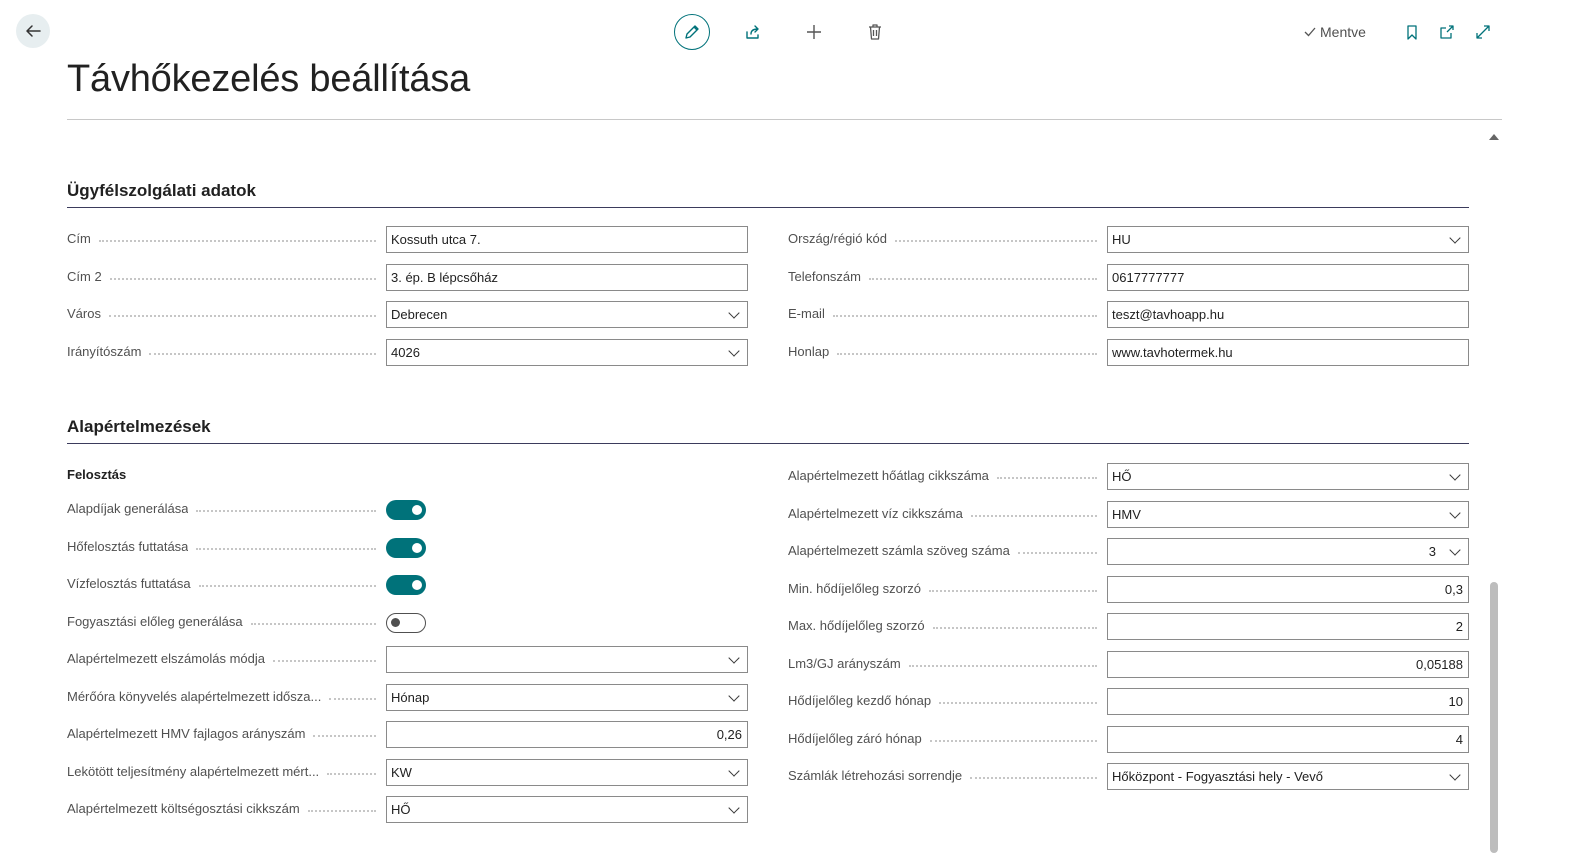 The width and height of the screenshot is (1592, 853). What do you see at coordinates (161, 191) in the screenshot?
I see `section-title-customer-service: Ügyfélszolgálati adatok` at bounding box center [161, 191].